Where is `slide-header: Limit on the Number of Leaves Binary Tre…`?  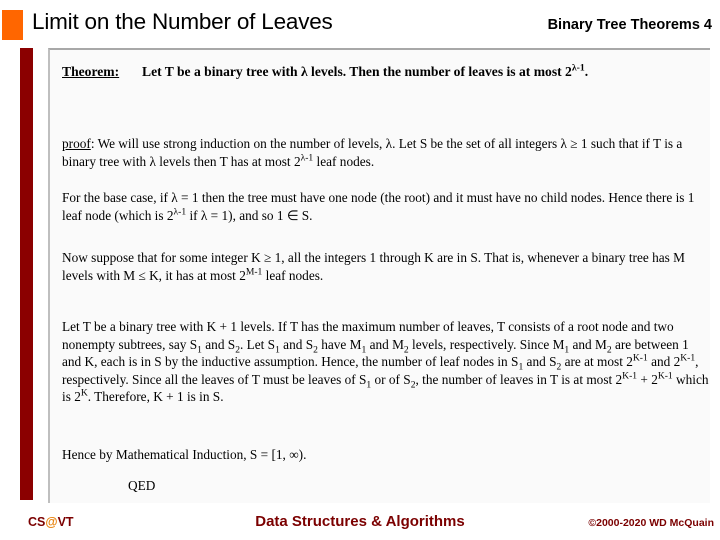 slide-header: Limit on the Number of Leaves Binary Tre… is located at coordinates (360, 23).